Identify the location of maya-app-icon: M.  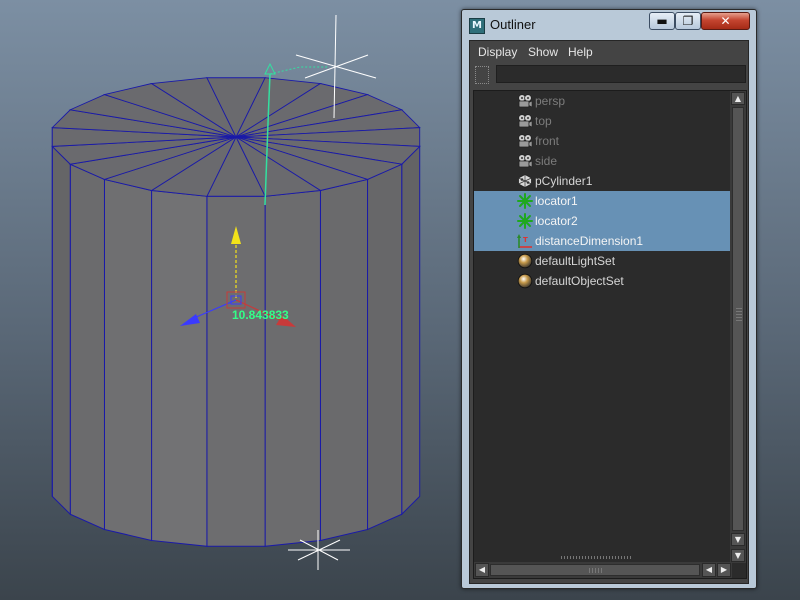
(477, 26).